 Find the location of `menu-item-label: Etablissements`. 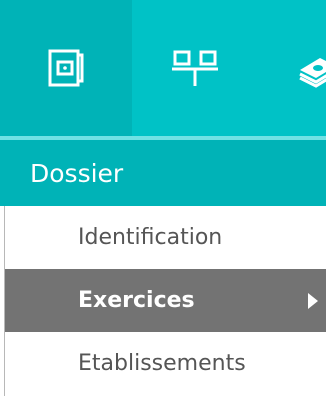

menu-item-label: Etablissements is located at coordinates (162, 363).